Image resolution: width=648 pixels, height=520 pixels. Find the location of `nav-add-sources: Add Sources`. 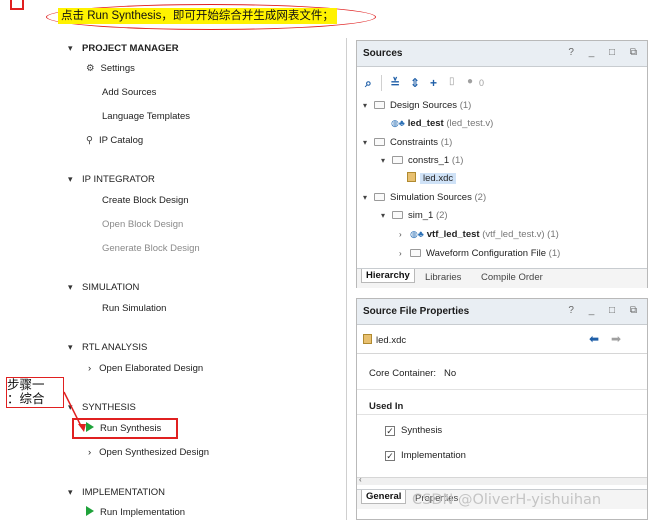

nav-add-sources: Add Sources is located at coordinates (129, 93).